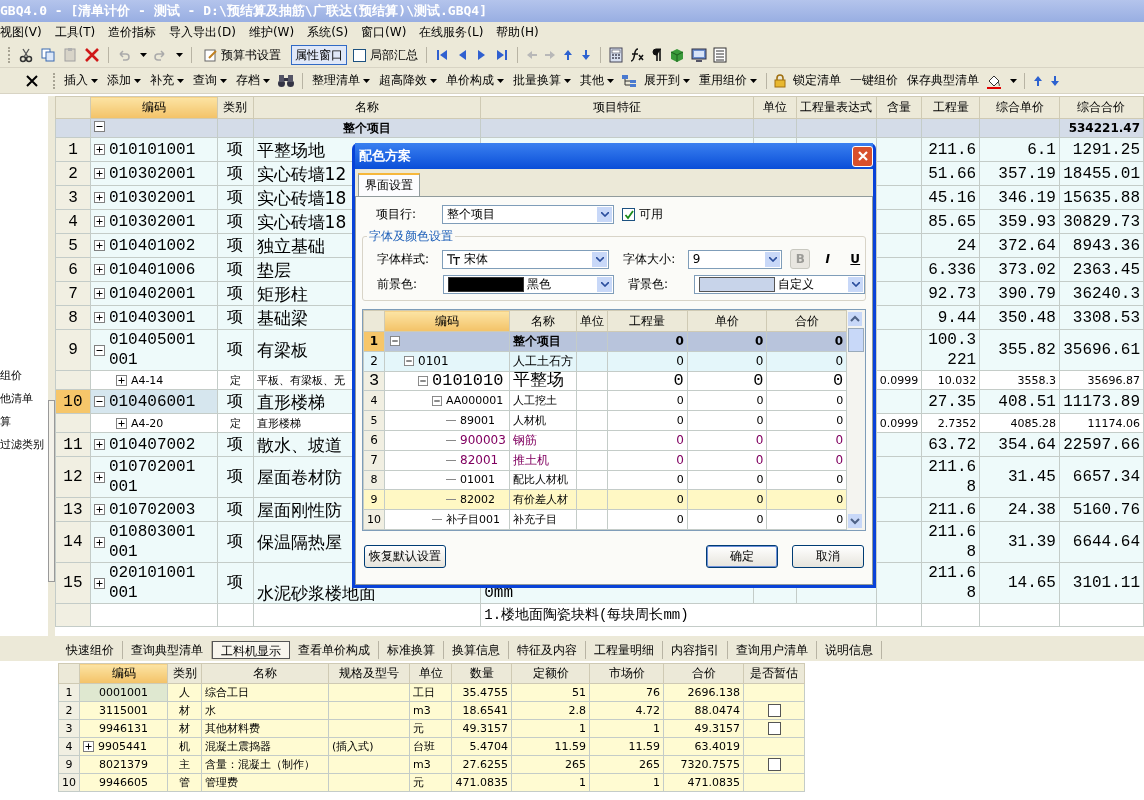 This screenshot has width=1144, height=800. Describe the element at coordinates (728, 80) in the screenshot. I see `toolbar-dropdown: 重用组价` at that location.